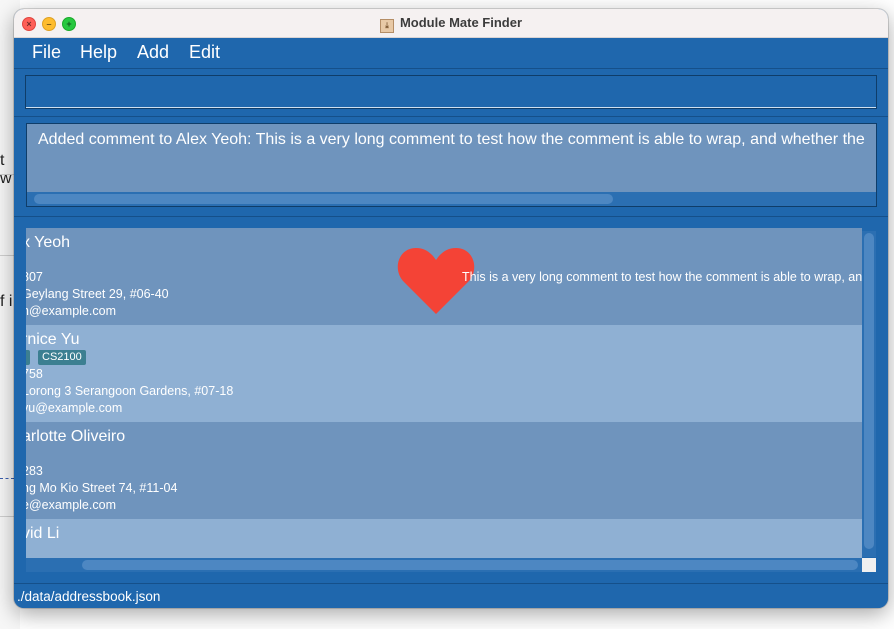 The image size is (894, 629). I want to click on person-email: h@example.com, so click(71, 311).